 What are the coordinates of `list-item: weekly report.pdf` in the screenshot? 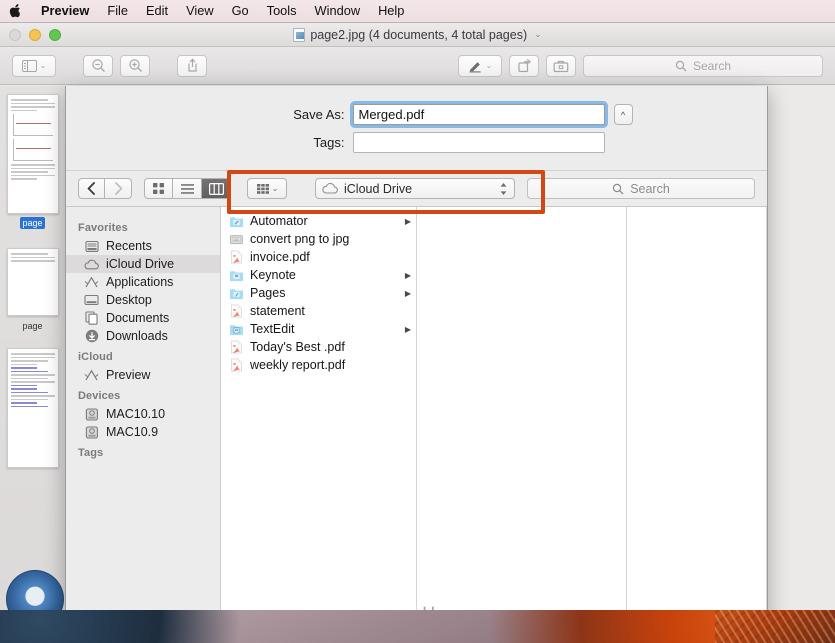 It's located at (318, 365).